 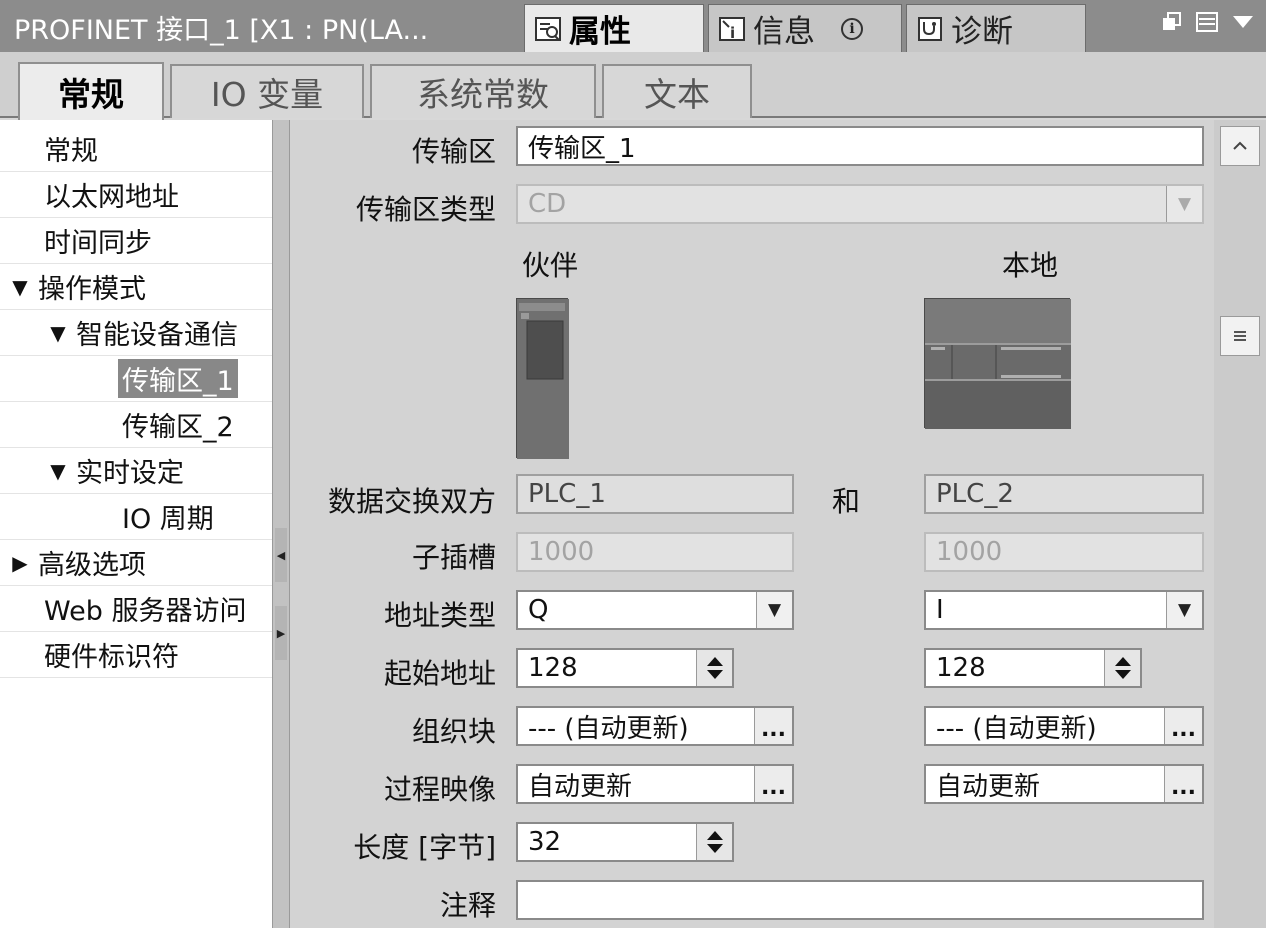 I want to click on data-exchange-label: 数据交换双方, so click(x=411, y=501).